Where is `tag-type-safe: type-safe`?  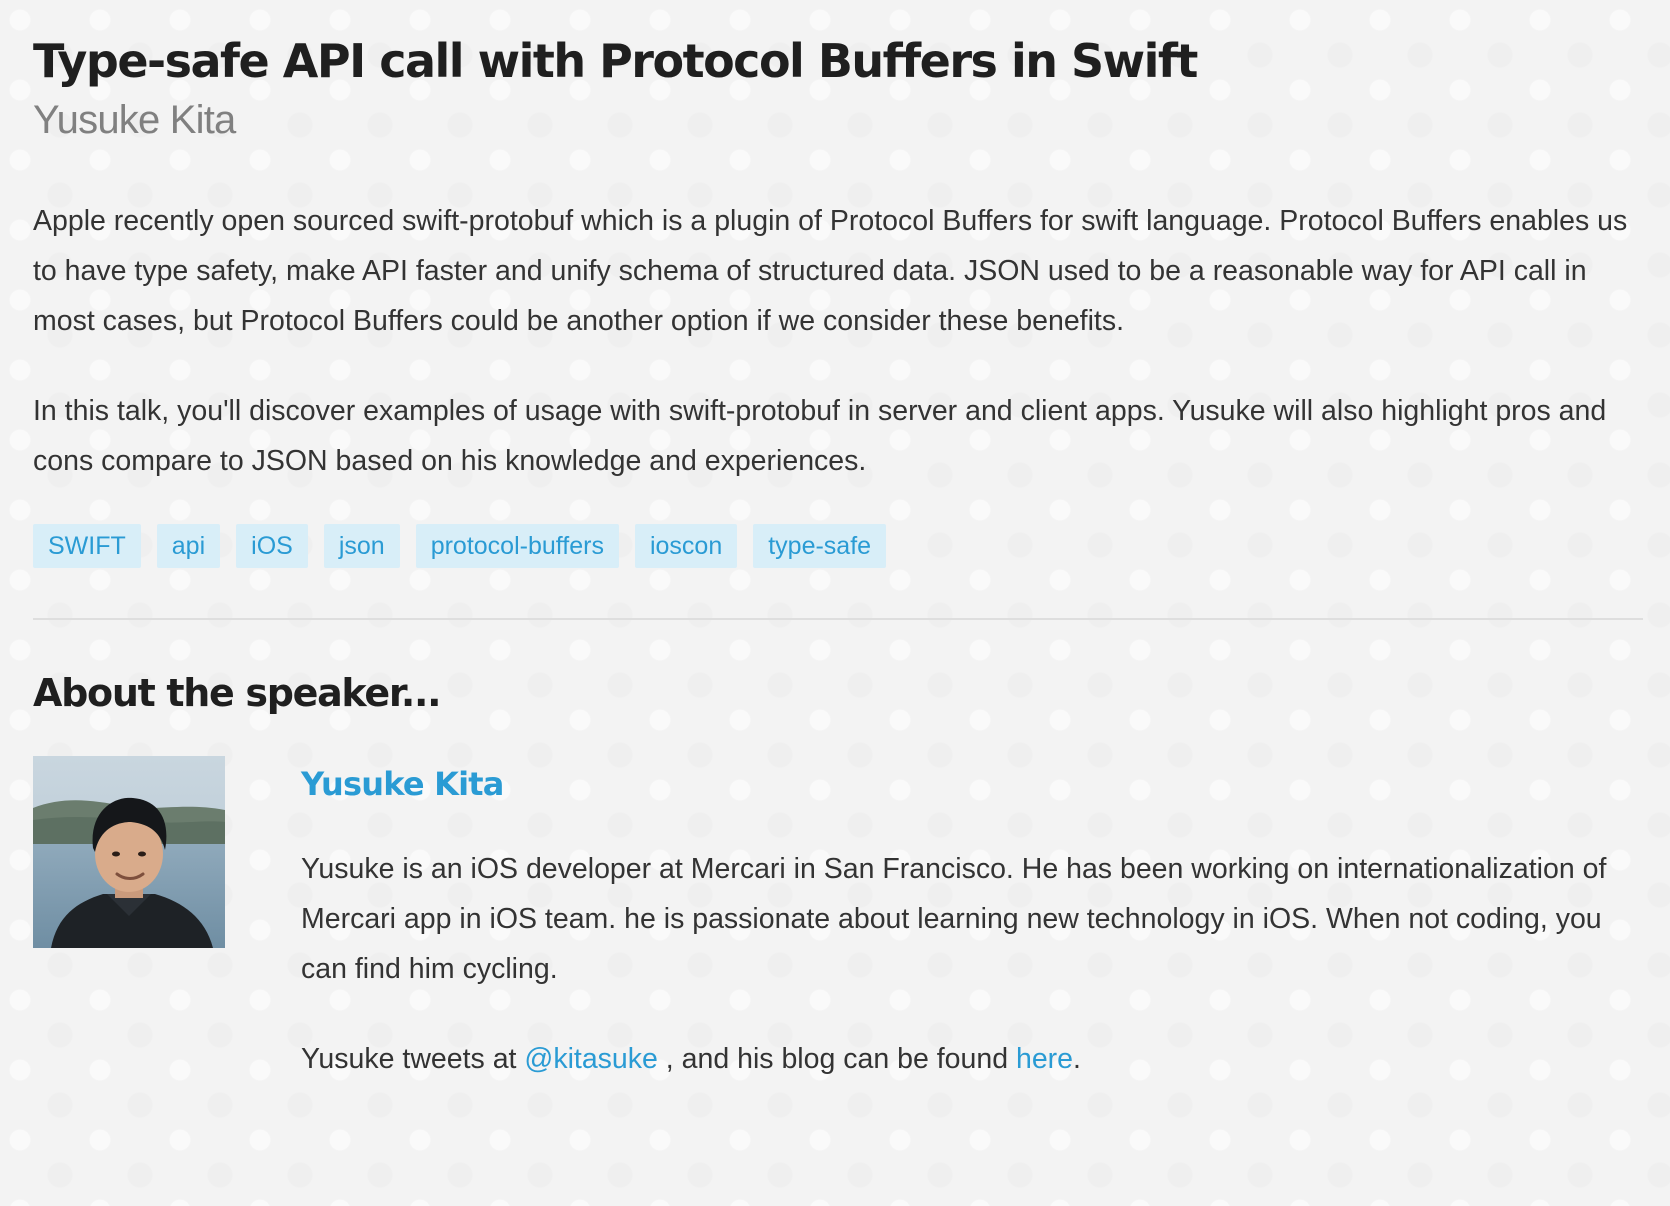 tag-type-safe: type-safe is located at coordinates (820, 546).